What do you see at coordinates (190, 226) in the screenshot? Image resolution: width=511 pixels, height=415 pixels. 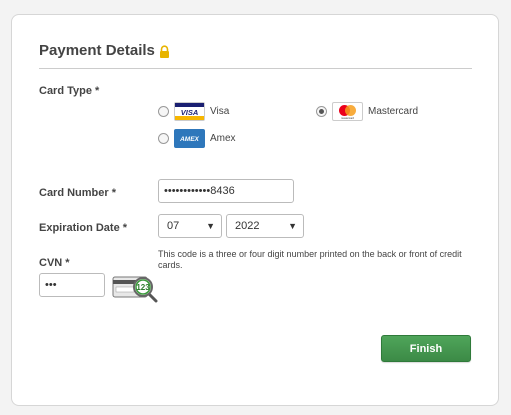 I see `expiration-month-select: 07 ▼` at bounding box center [190, 226].